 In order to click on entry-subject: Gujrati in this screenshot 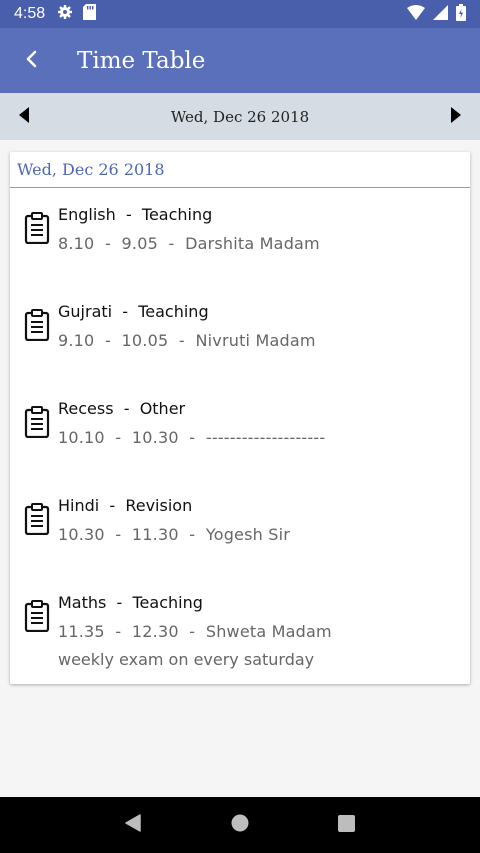, I will do `click(85, 311)`.